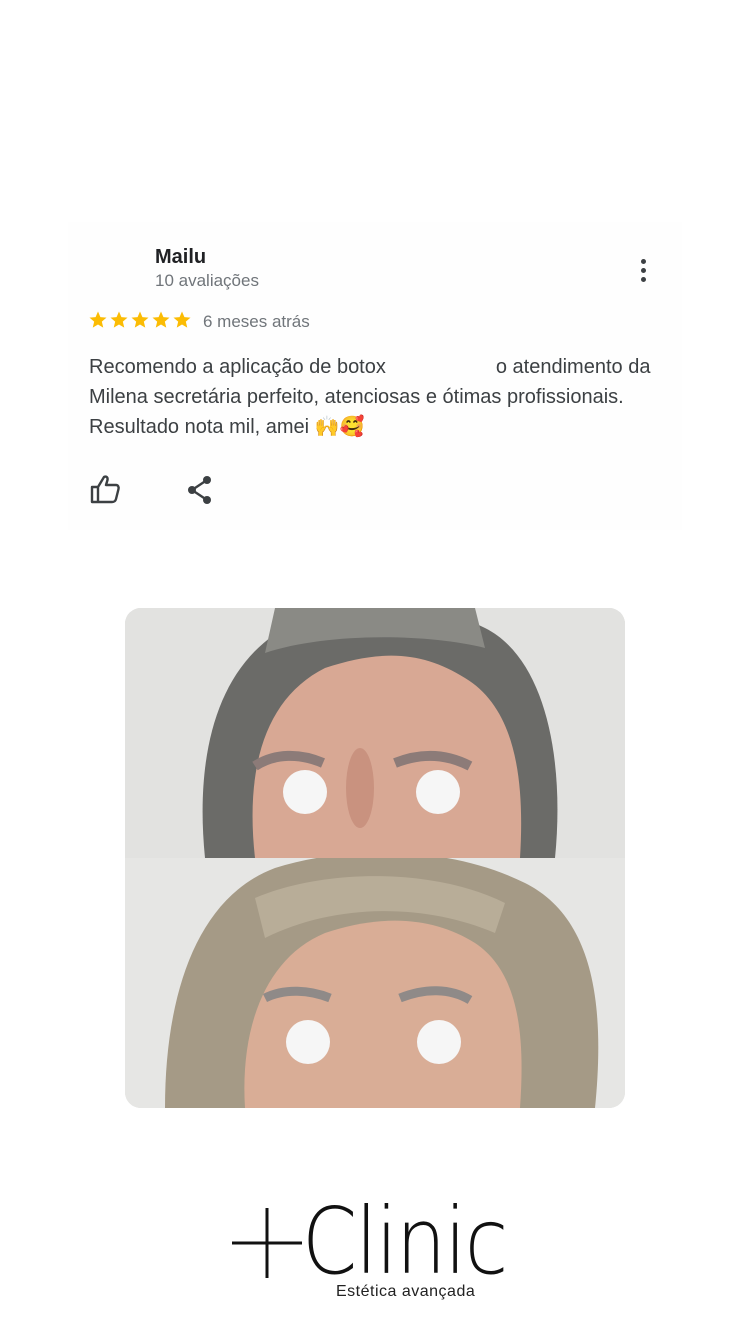 Image resolution: width=750 pixels, height=1334 pixels. I want to click on plus-logo-icon, so click(267, 1243).